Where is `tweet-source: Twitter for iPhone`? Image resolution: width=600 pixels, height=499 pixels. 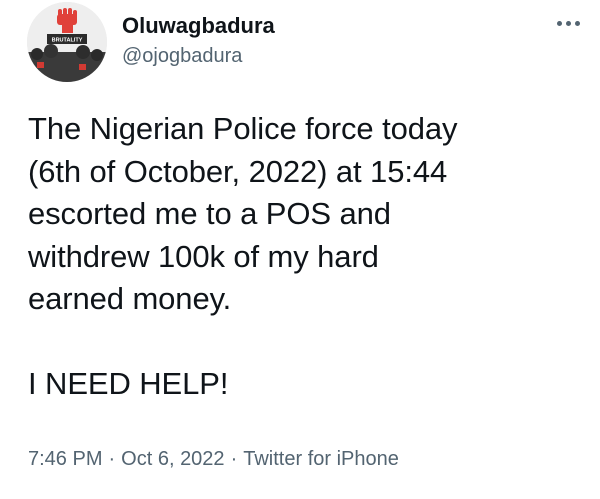
tweet-source: Twitter for iPhone is located at coordinates (321, 459).